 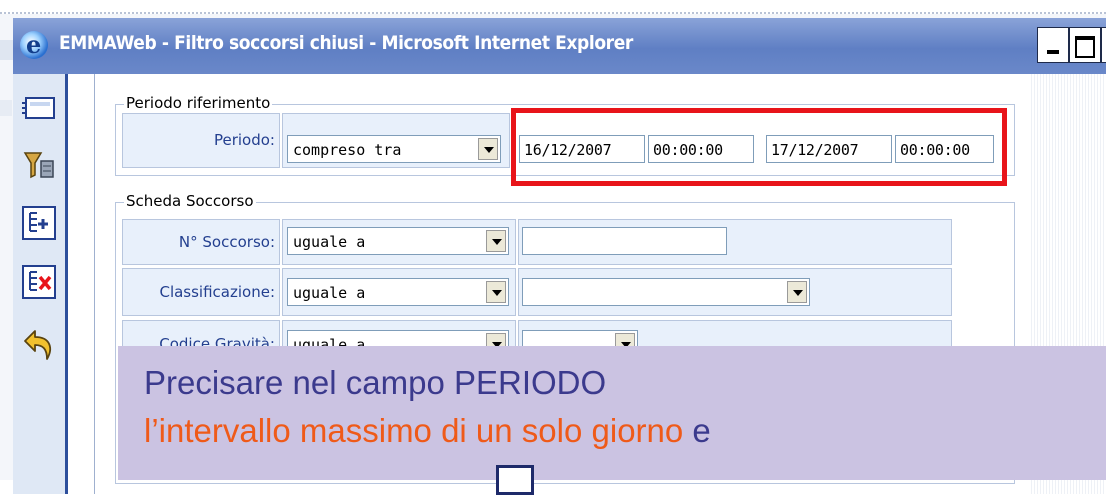 I want to click on caption-line-2: l’intervallo massimo di un solo giorno e, so click(x=427, y=431).